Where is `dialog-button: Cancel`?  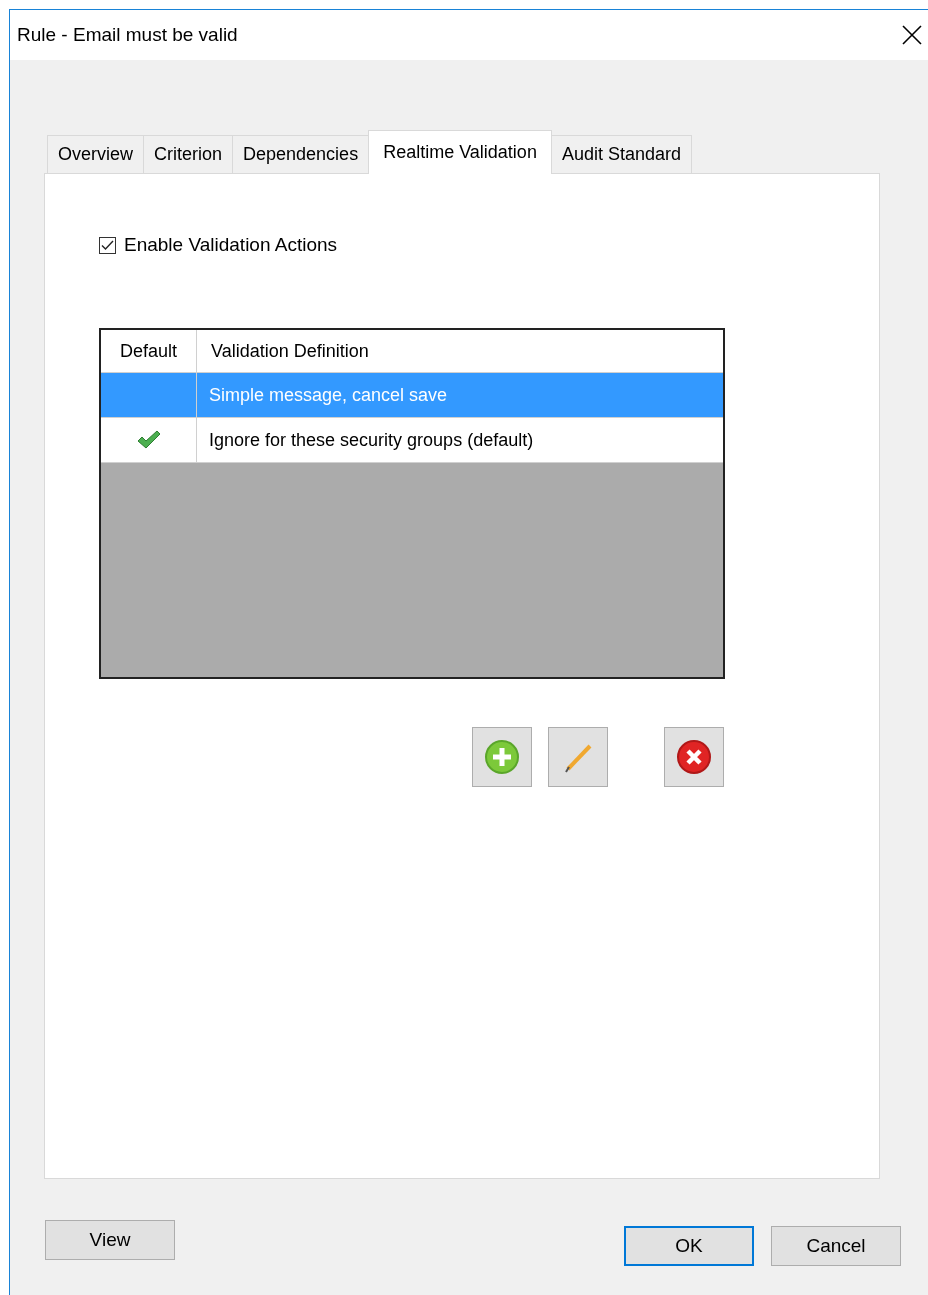 dialog-button: Cancel is located at coordinates (836, 1246).